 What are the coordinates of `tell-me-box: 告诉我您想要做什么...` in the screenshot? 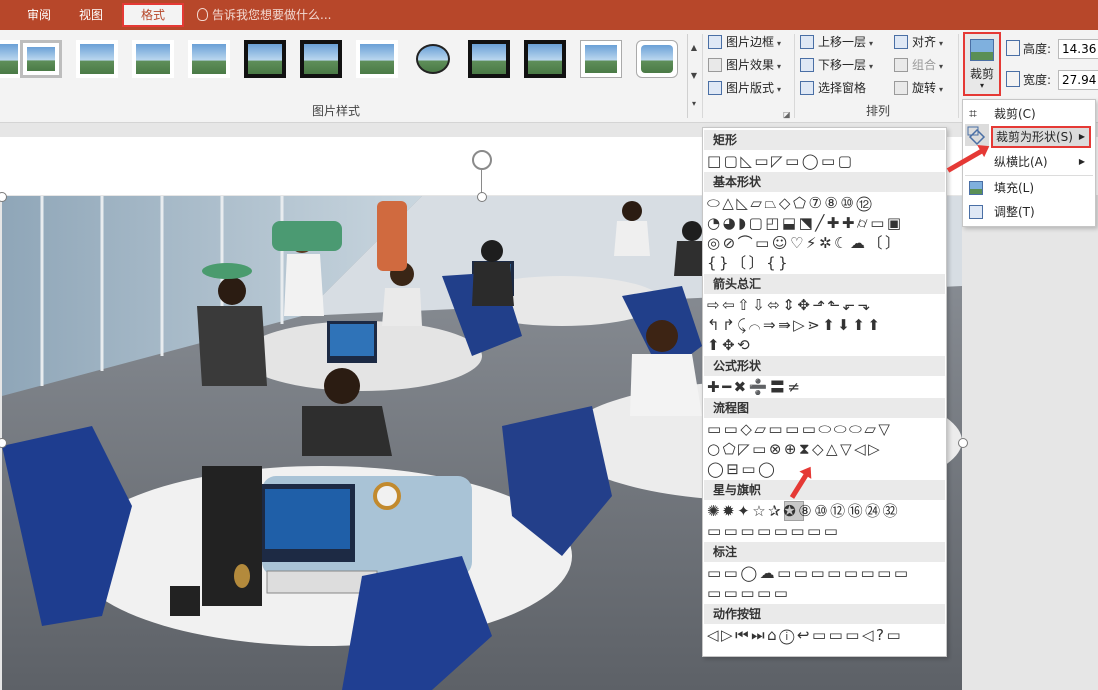 It's located at (264, 15).